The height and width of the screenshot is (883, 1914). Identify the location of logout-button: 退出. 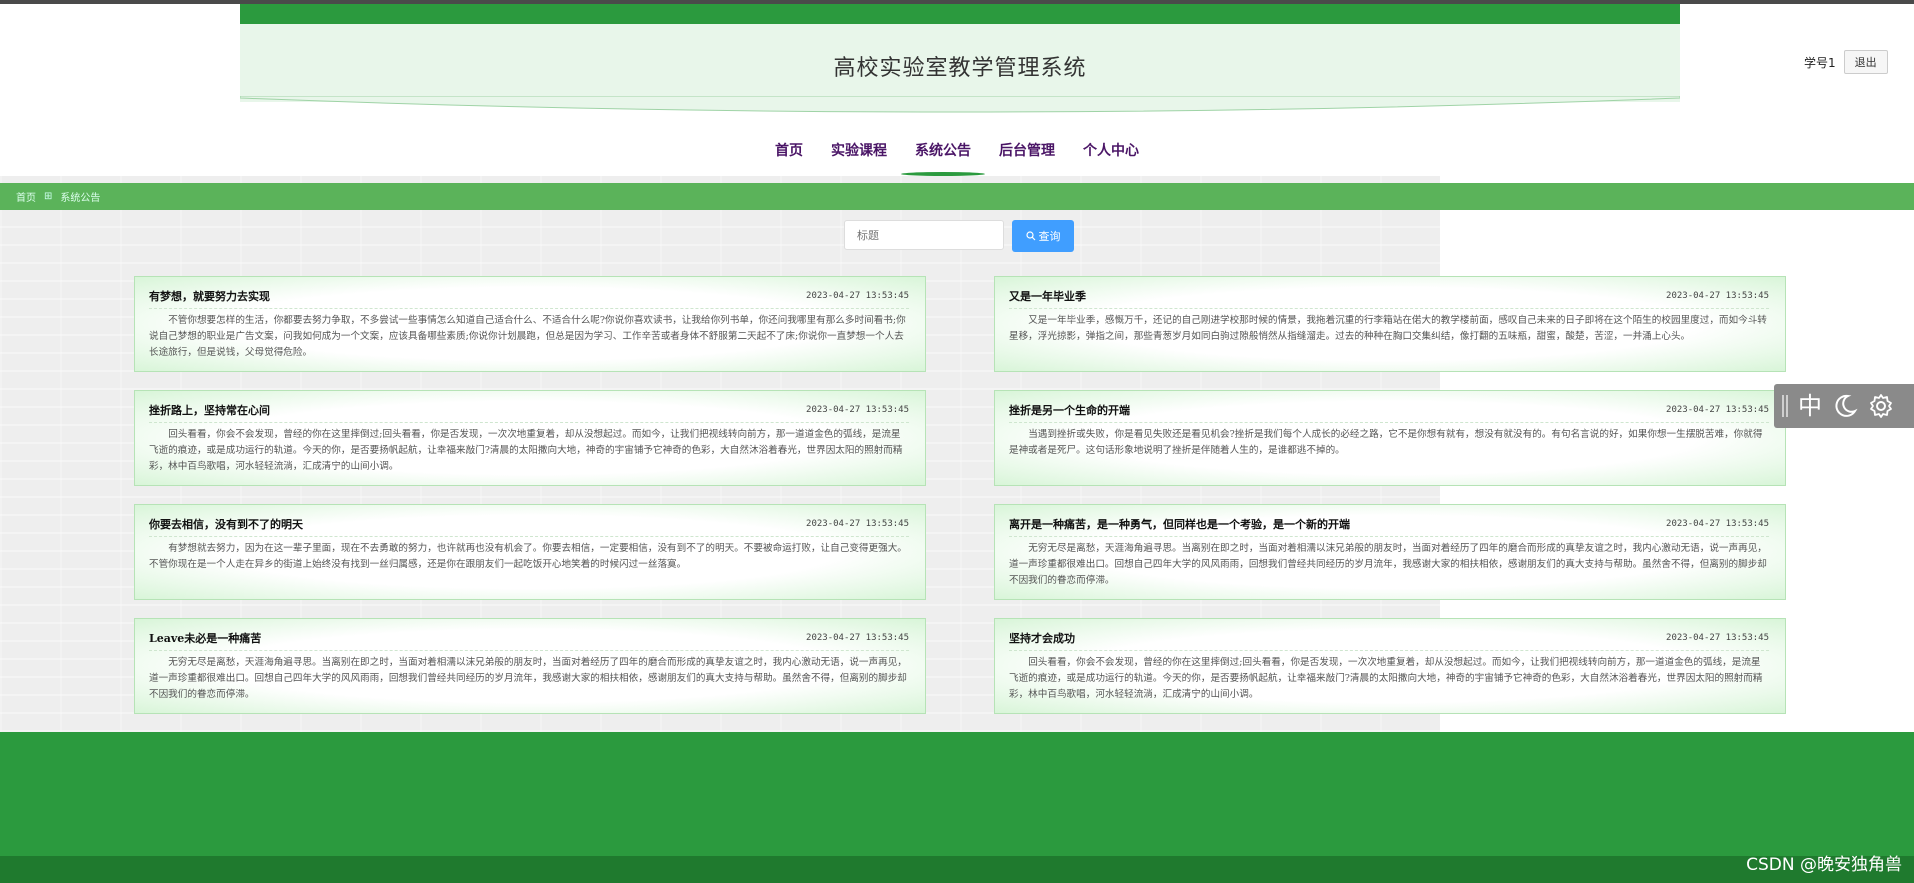
(1865, 62).